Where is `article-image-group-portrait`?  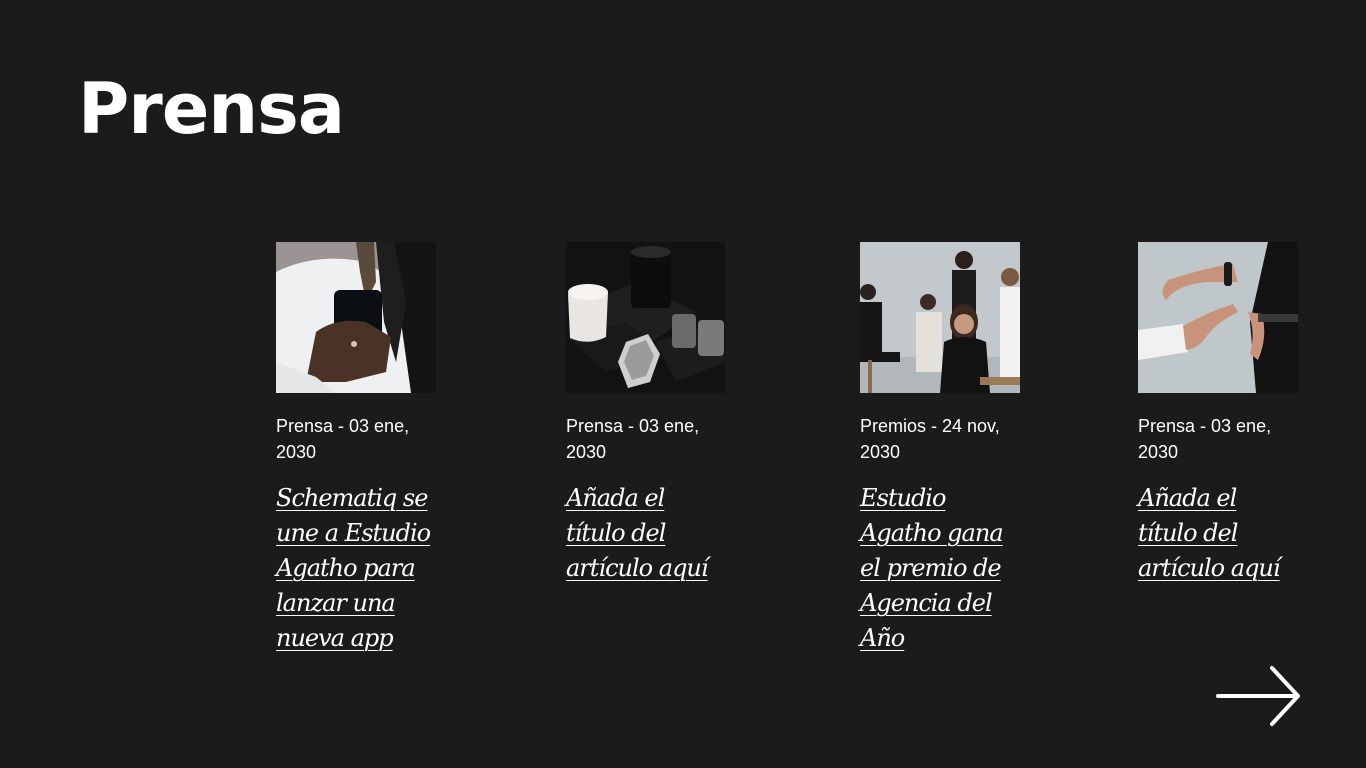 article-image-group-portrait is located at coordinates (940, 317).